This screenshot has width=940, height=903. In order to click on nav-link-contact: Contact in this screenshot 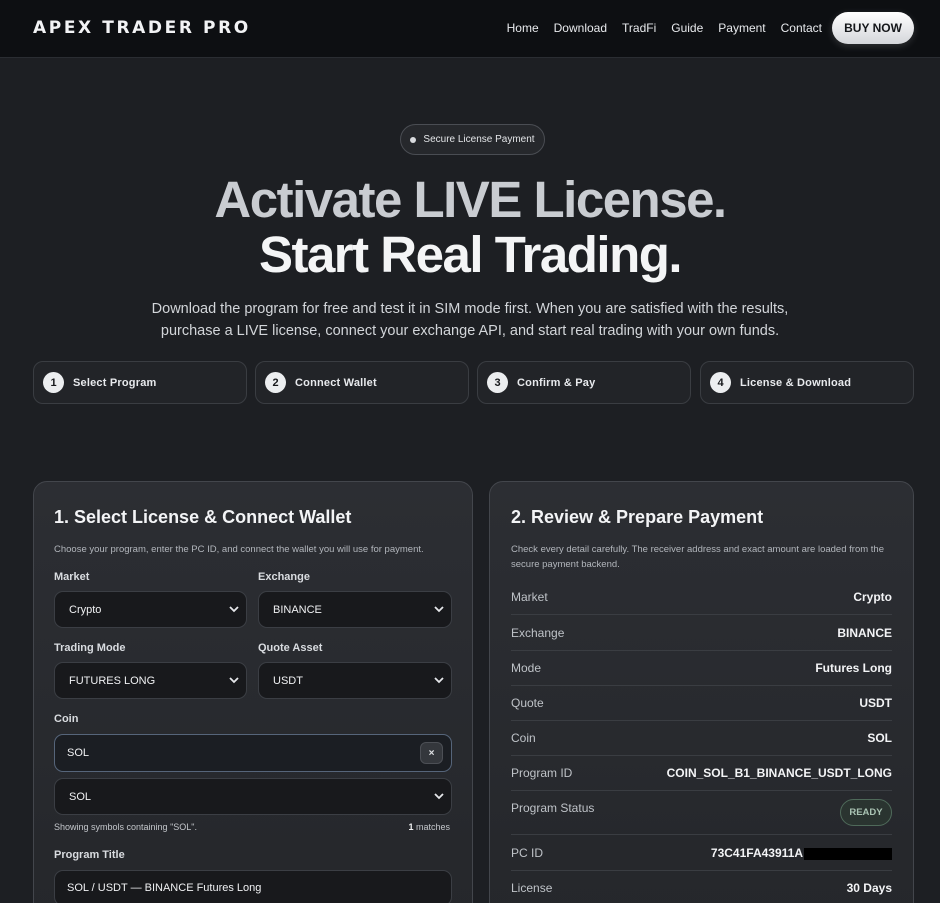, I will do `click(801, 28)`.